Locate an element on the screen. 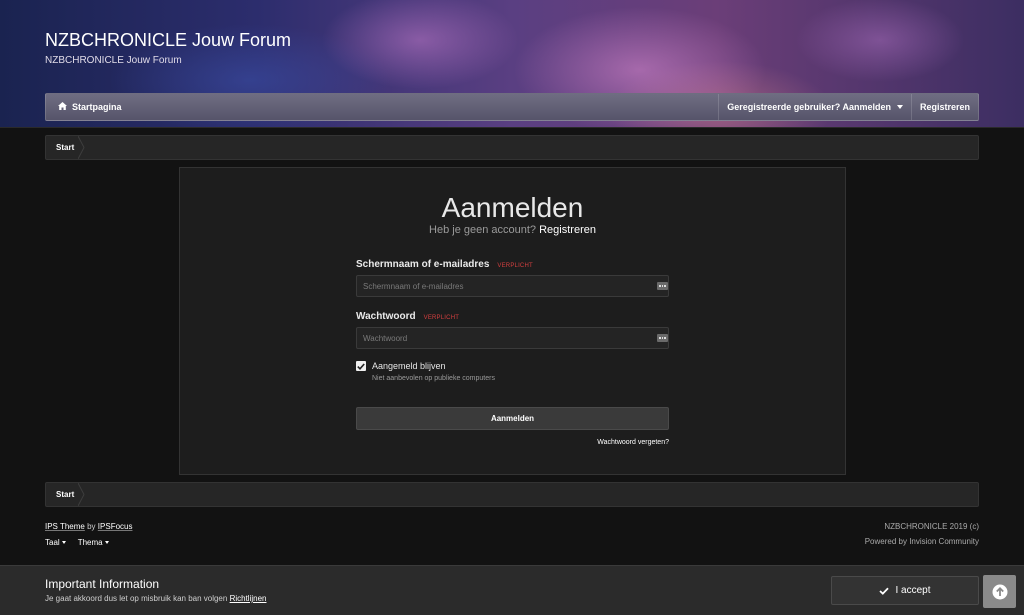 The width and height of the screenshot is (1024, 615). username-label: Schermnaam of e-mailadres is located at coordinates (423, 264).